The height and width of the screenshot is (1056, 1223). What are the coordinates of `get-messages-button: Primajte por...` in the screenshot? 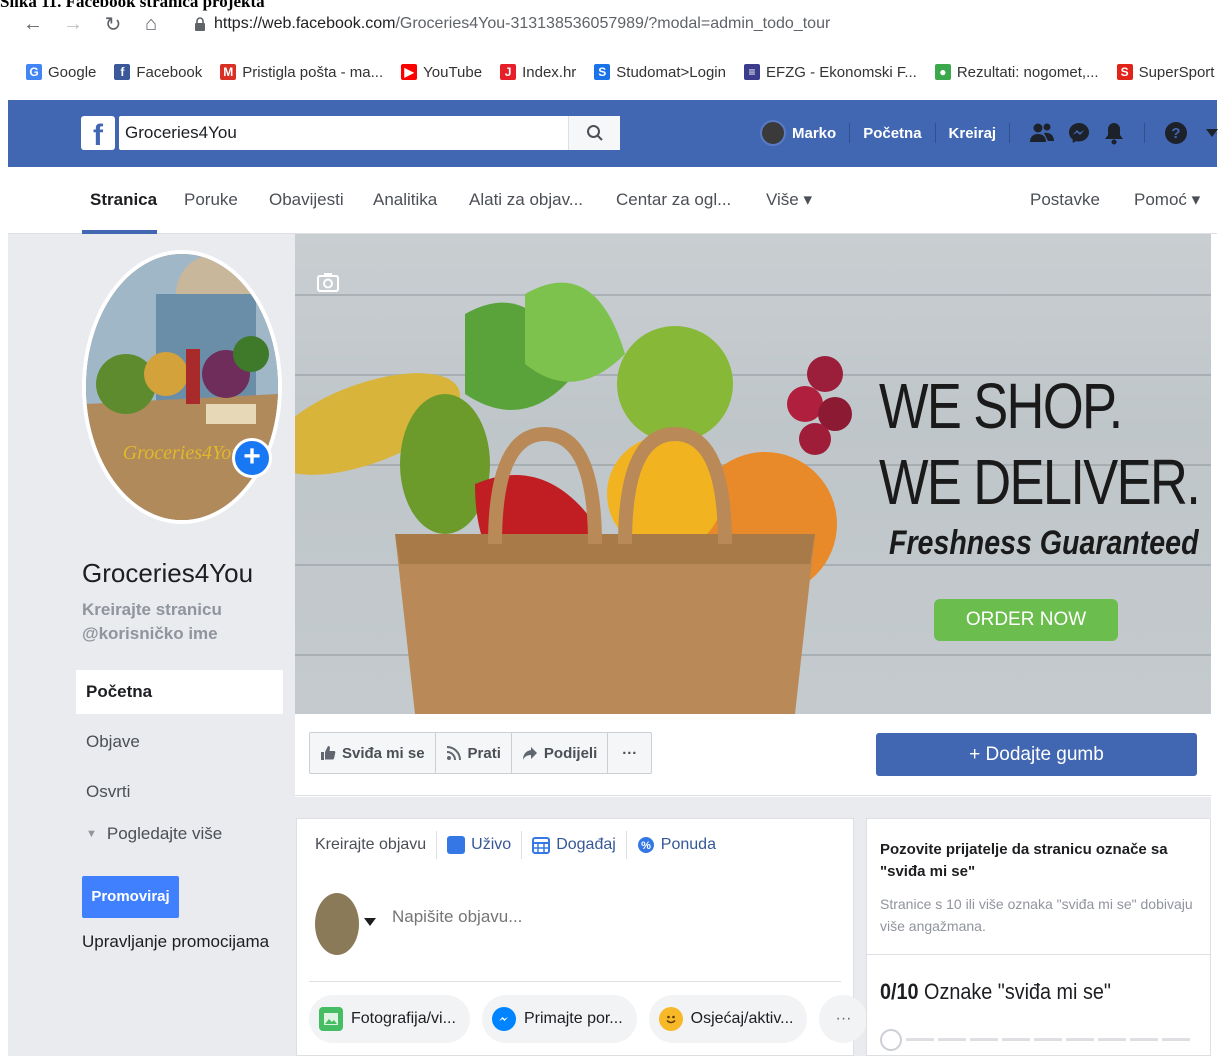 It's located at (559, 1019).